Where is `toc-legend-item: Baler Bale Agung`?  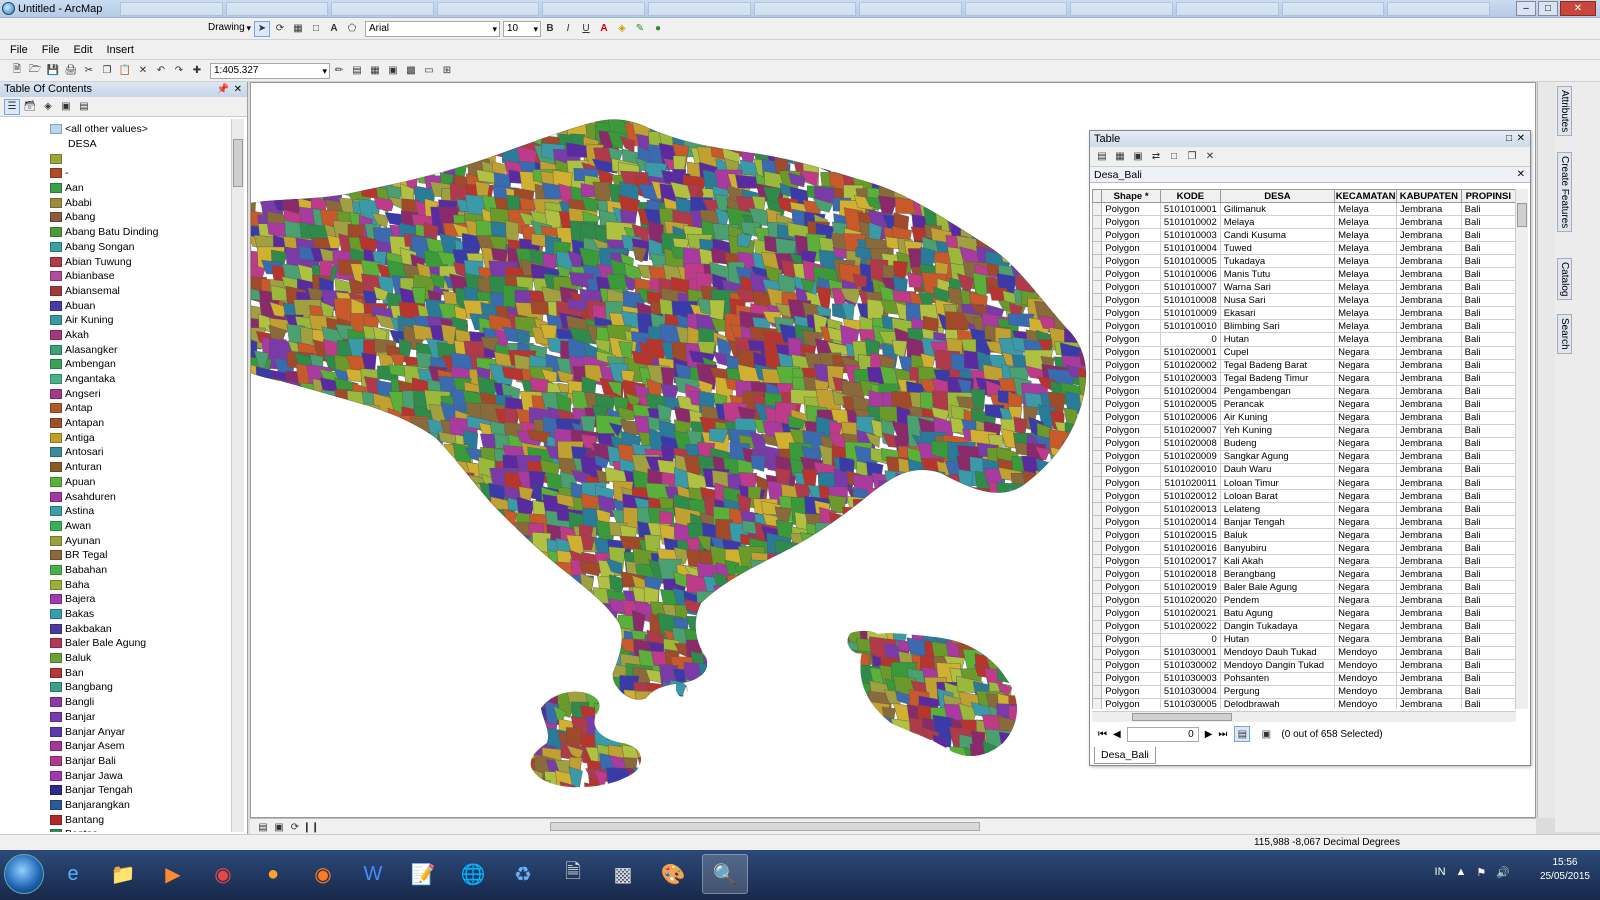 toc-legend-item: Baler Bale Agung is located at coordinates (116, 643).